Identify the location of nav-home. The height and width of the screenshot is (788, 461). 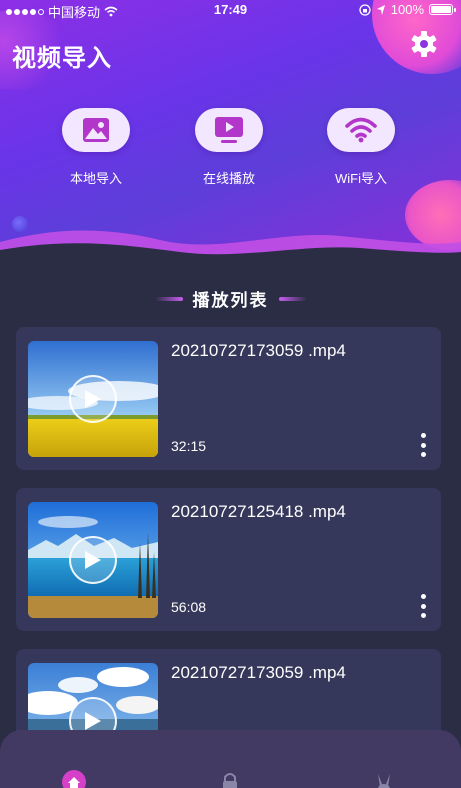
(74, 779).